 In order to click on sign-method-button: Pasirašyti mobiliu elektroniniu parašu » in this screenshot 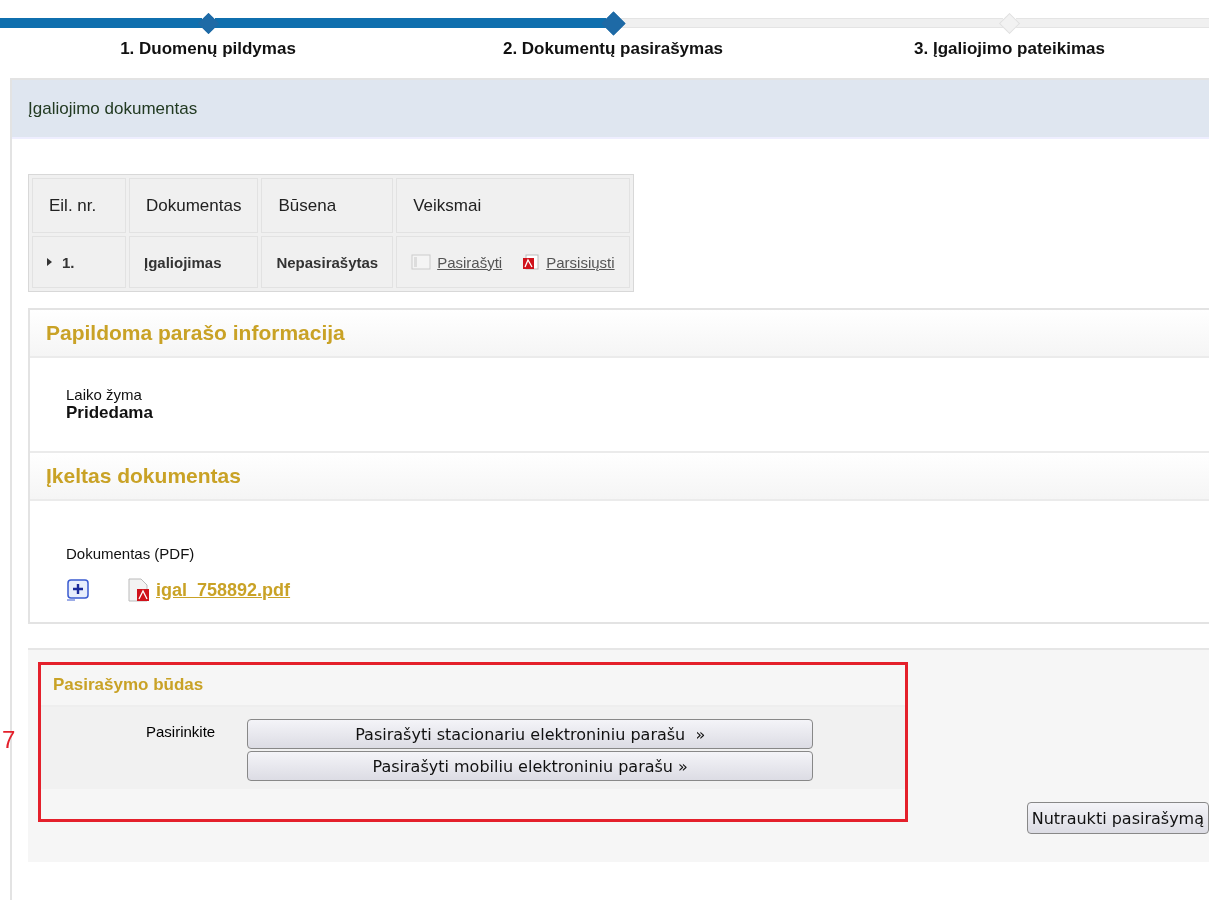, I will do `click(530, 766)`.